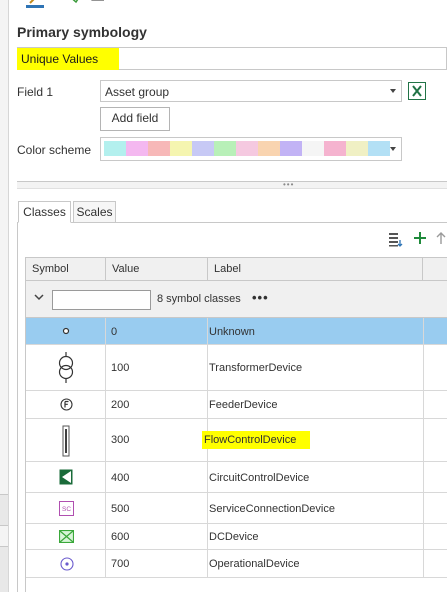 The height and width of the screenshot is (592, 447). Describe the element at coordinates (120, 509) in the screenshot. I see `row-value: 500` at that location.